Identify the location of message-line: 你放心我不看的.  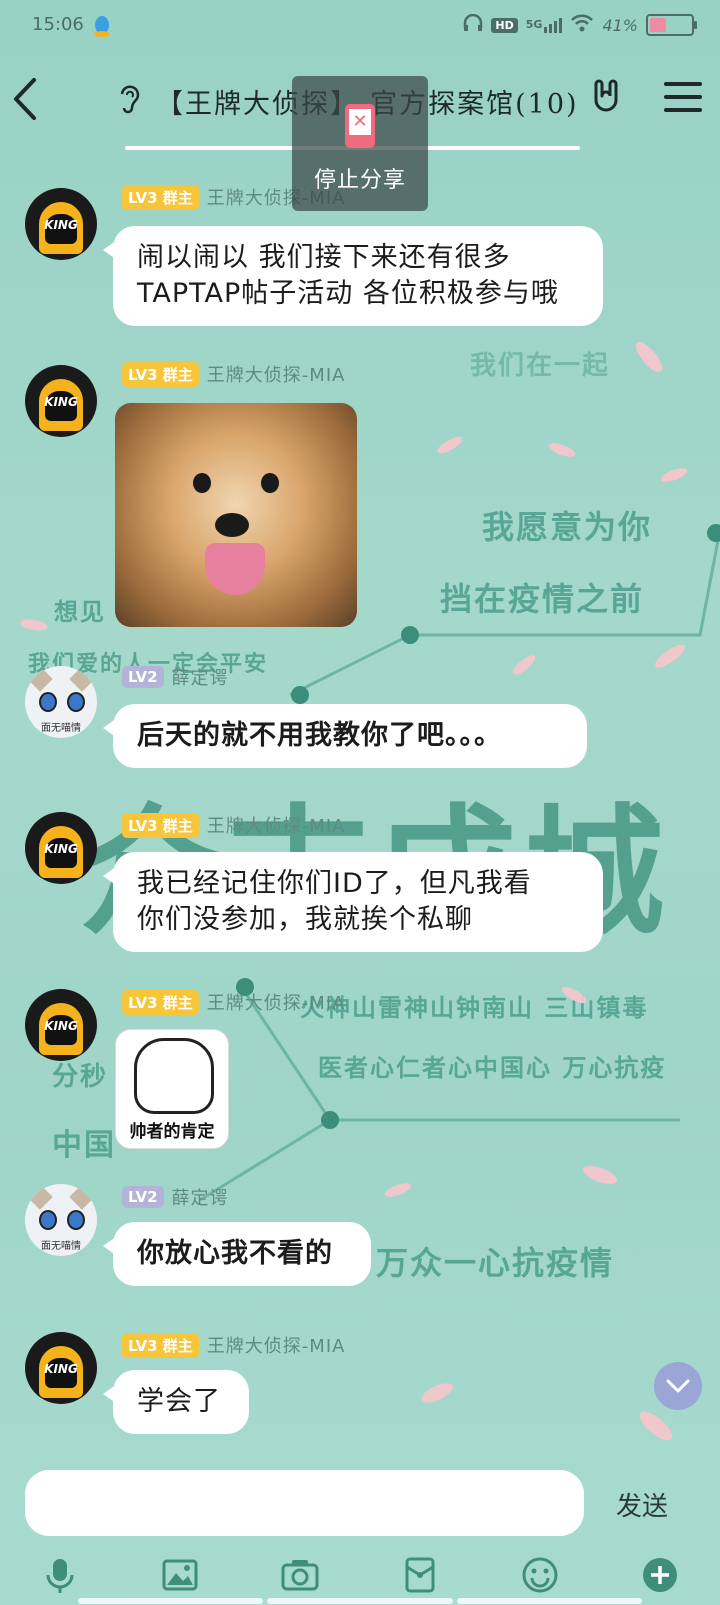
(235, 1253).